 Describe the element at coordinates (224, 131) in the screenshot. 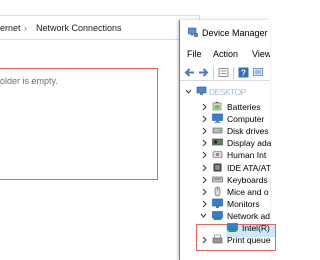

I see `tree-item-disk-drive: Disk drives` at that location.